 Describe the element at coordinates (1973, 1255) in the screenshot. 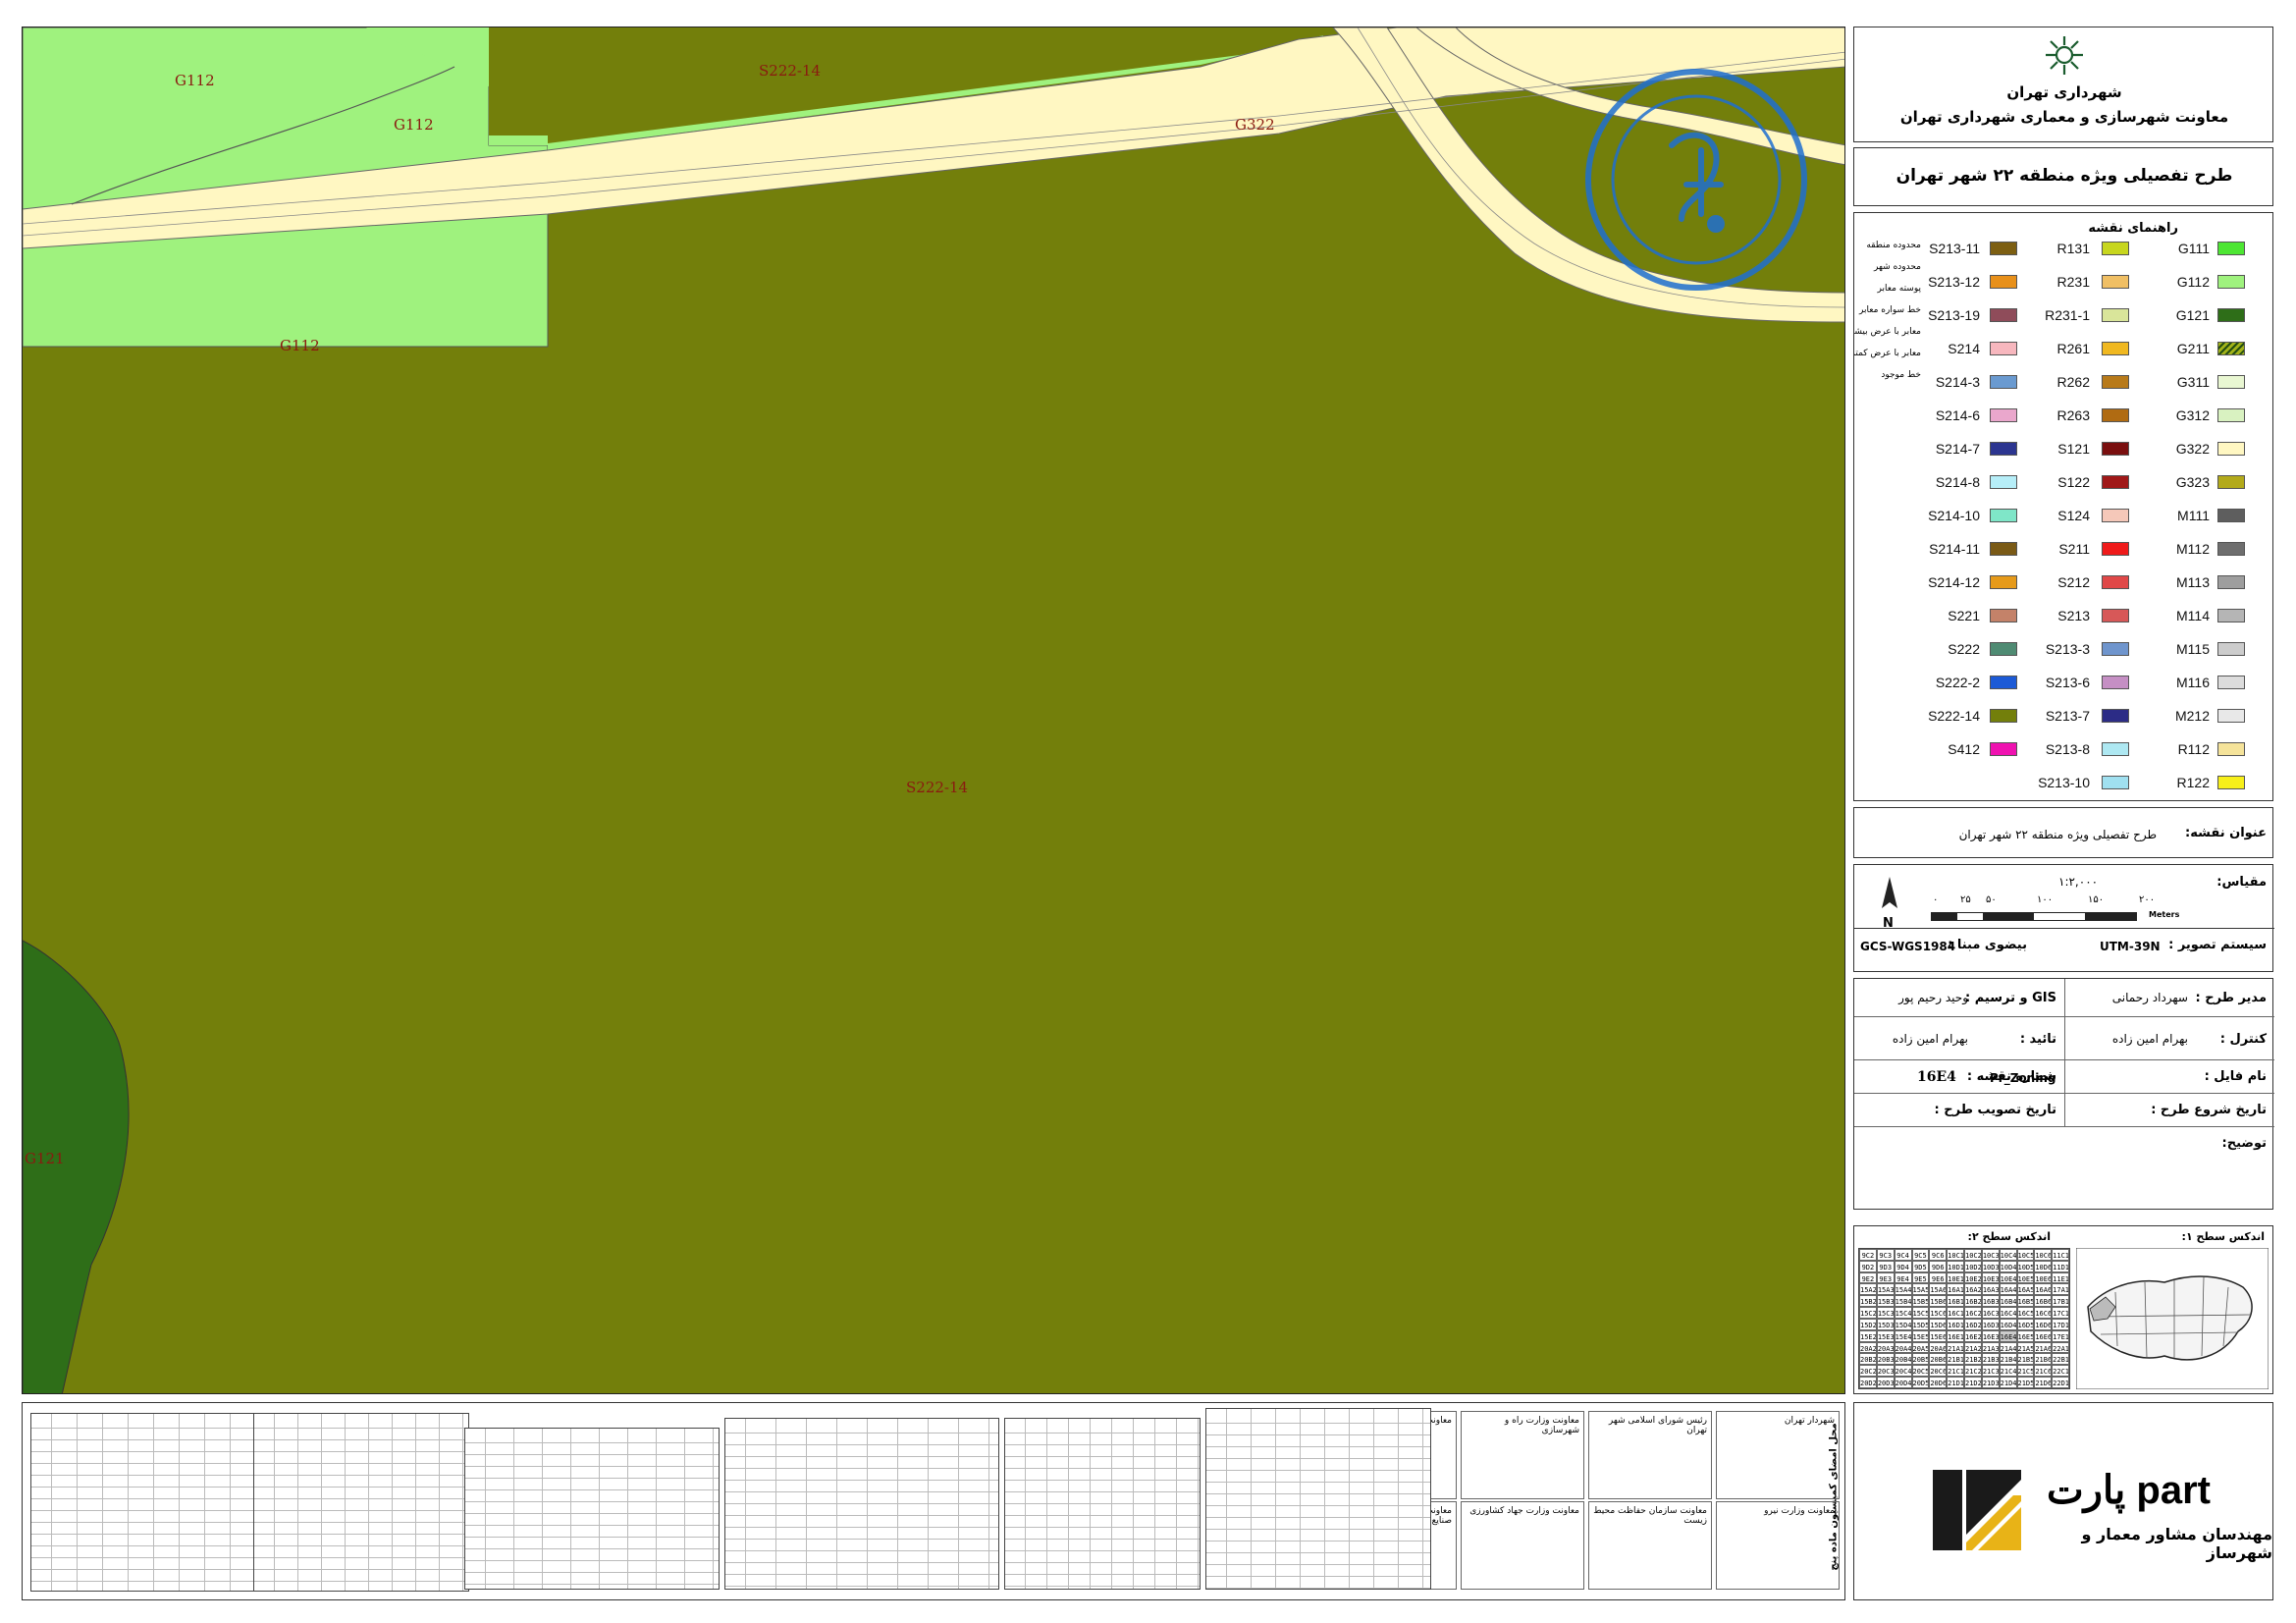

I see `index-cell: 10C2` at that location.